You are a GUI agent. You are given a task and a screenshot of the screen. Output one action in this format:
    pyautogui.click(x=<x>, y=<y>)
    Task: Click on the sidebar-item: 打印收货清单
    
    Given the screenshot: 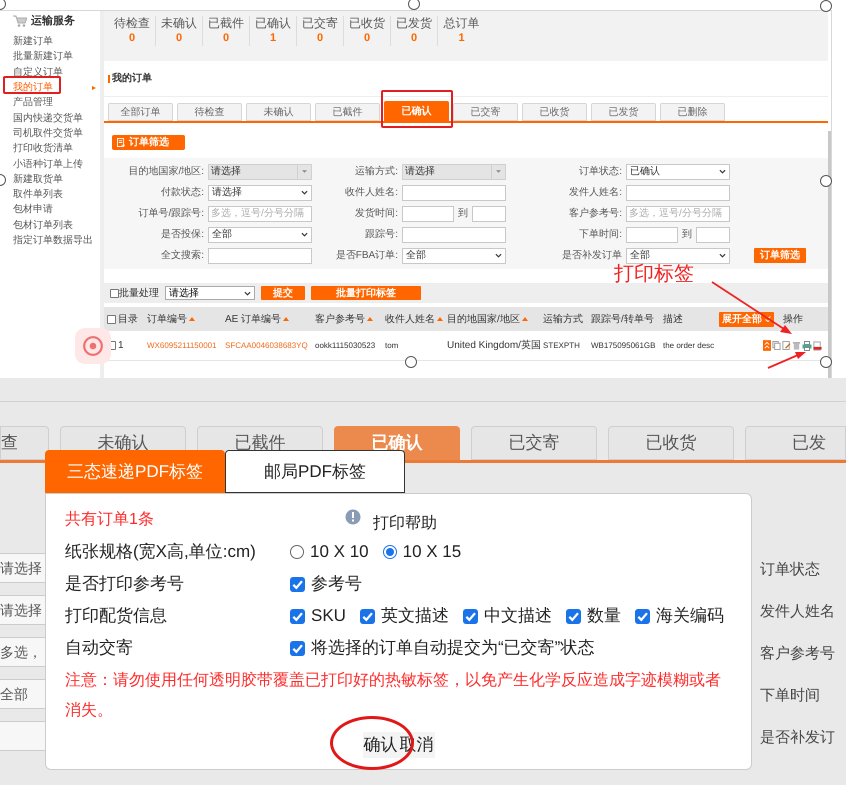 What is the action you would take?
    pyautogui.click(x=43, y=149)
    